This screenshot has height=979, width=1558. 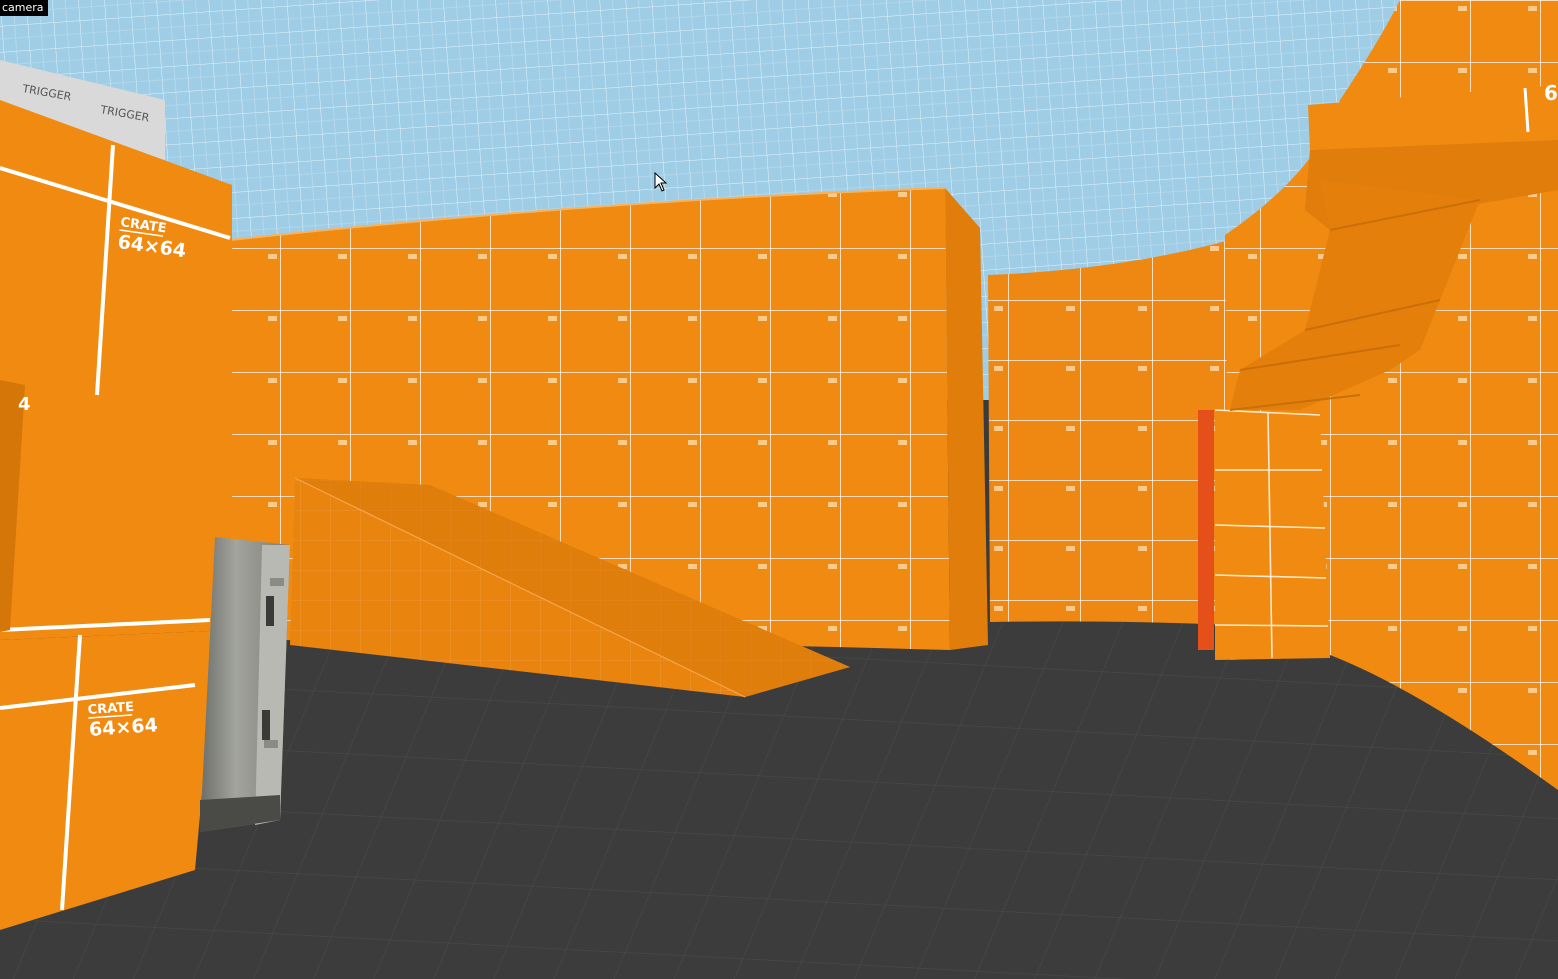 What do you see at coordinates (1206, 530) in the screenshot?
I see `red-door-strip` at bounding box center [1206, 530].